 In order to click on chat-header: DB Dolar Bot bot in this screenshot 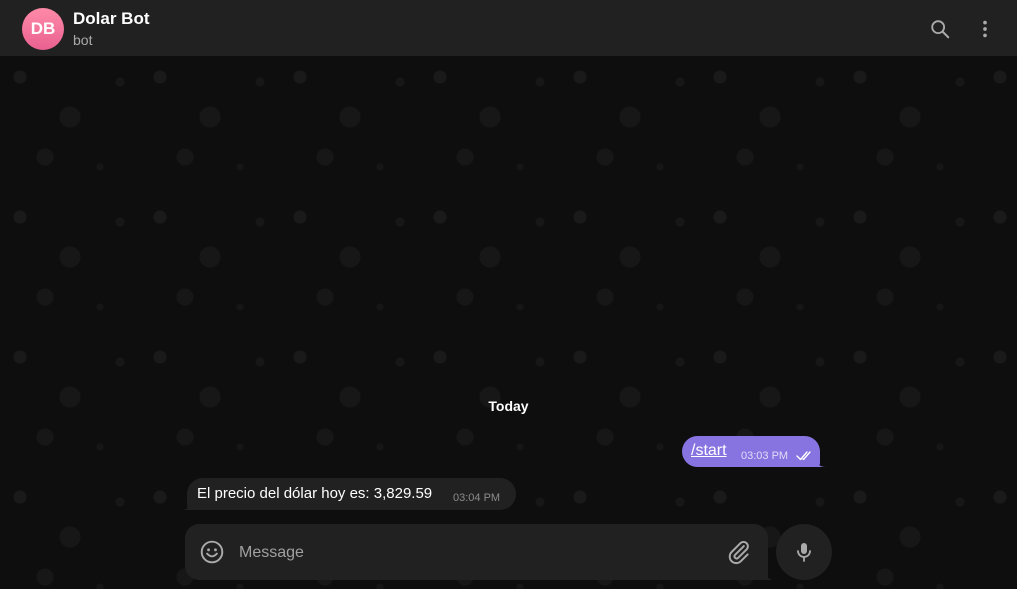, I will do `click(508, 28)`.